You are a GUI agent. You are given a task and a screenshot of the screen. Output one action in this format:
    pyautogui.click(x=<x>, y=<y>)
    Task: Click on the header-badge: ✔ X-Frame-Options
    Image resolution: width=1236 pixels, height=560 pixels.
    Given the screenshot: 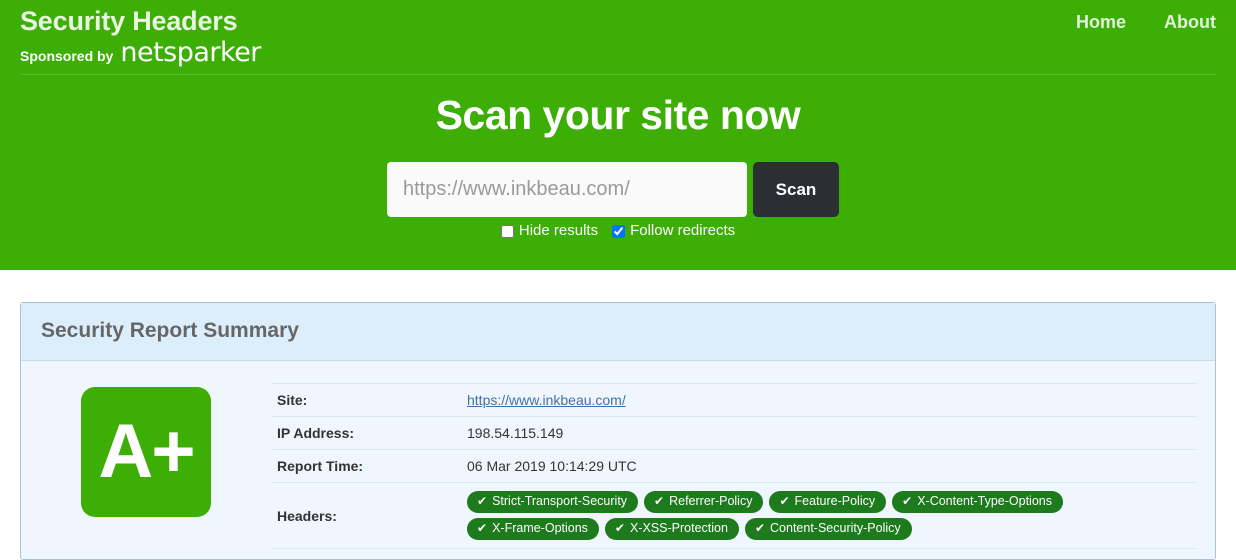 What is the action you would take?
    pyautogui.click(x=533, y=529)
    